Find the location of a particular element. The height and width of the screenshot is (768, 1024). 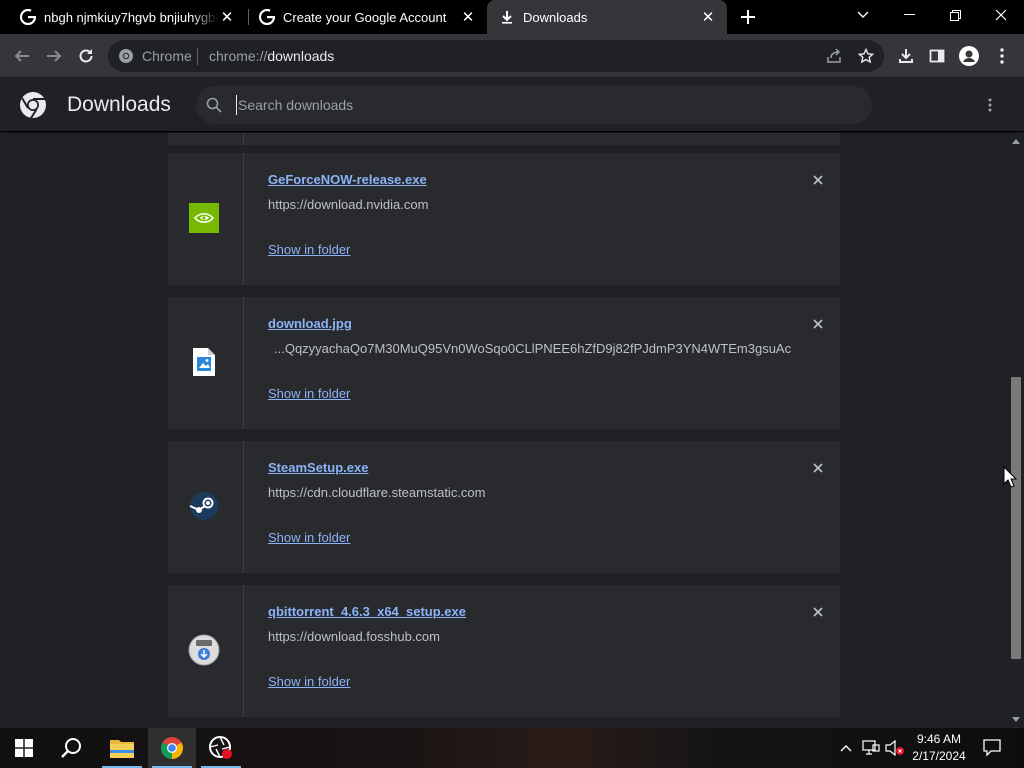

search-box is located at coordinates (534, 105).